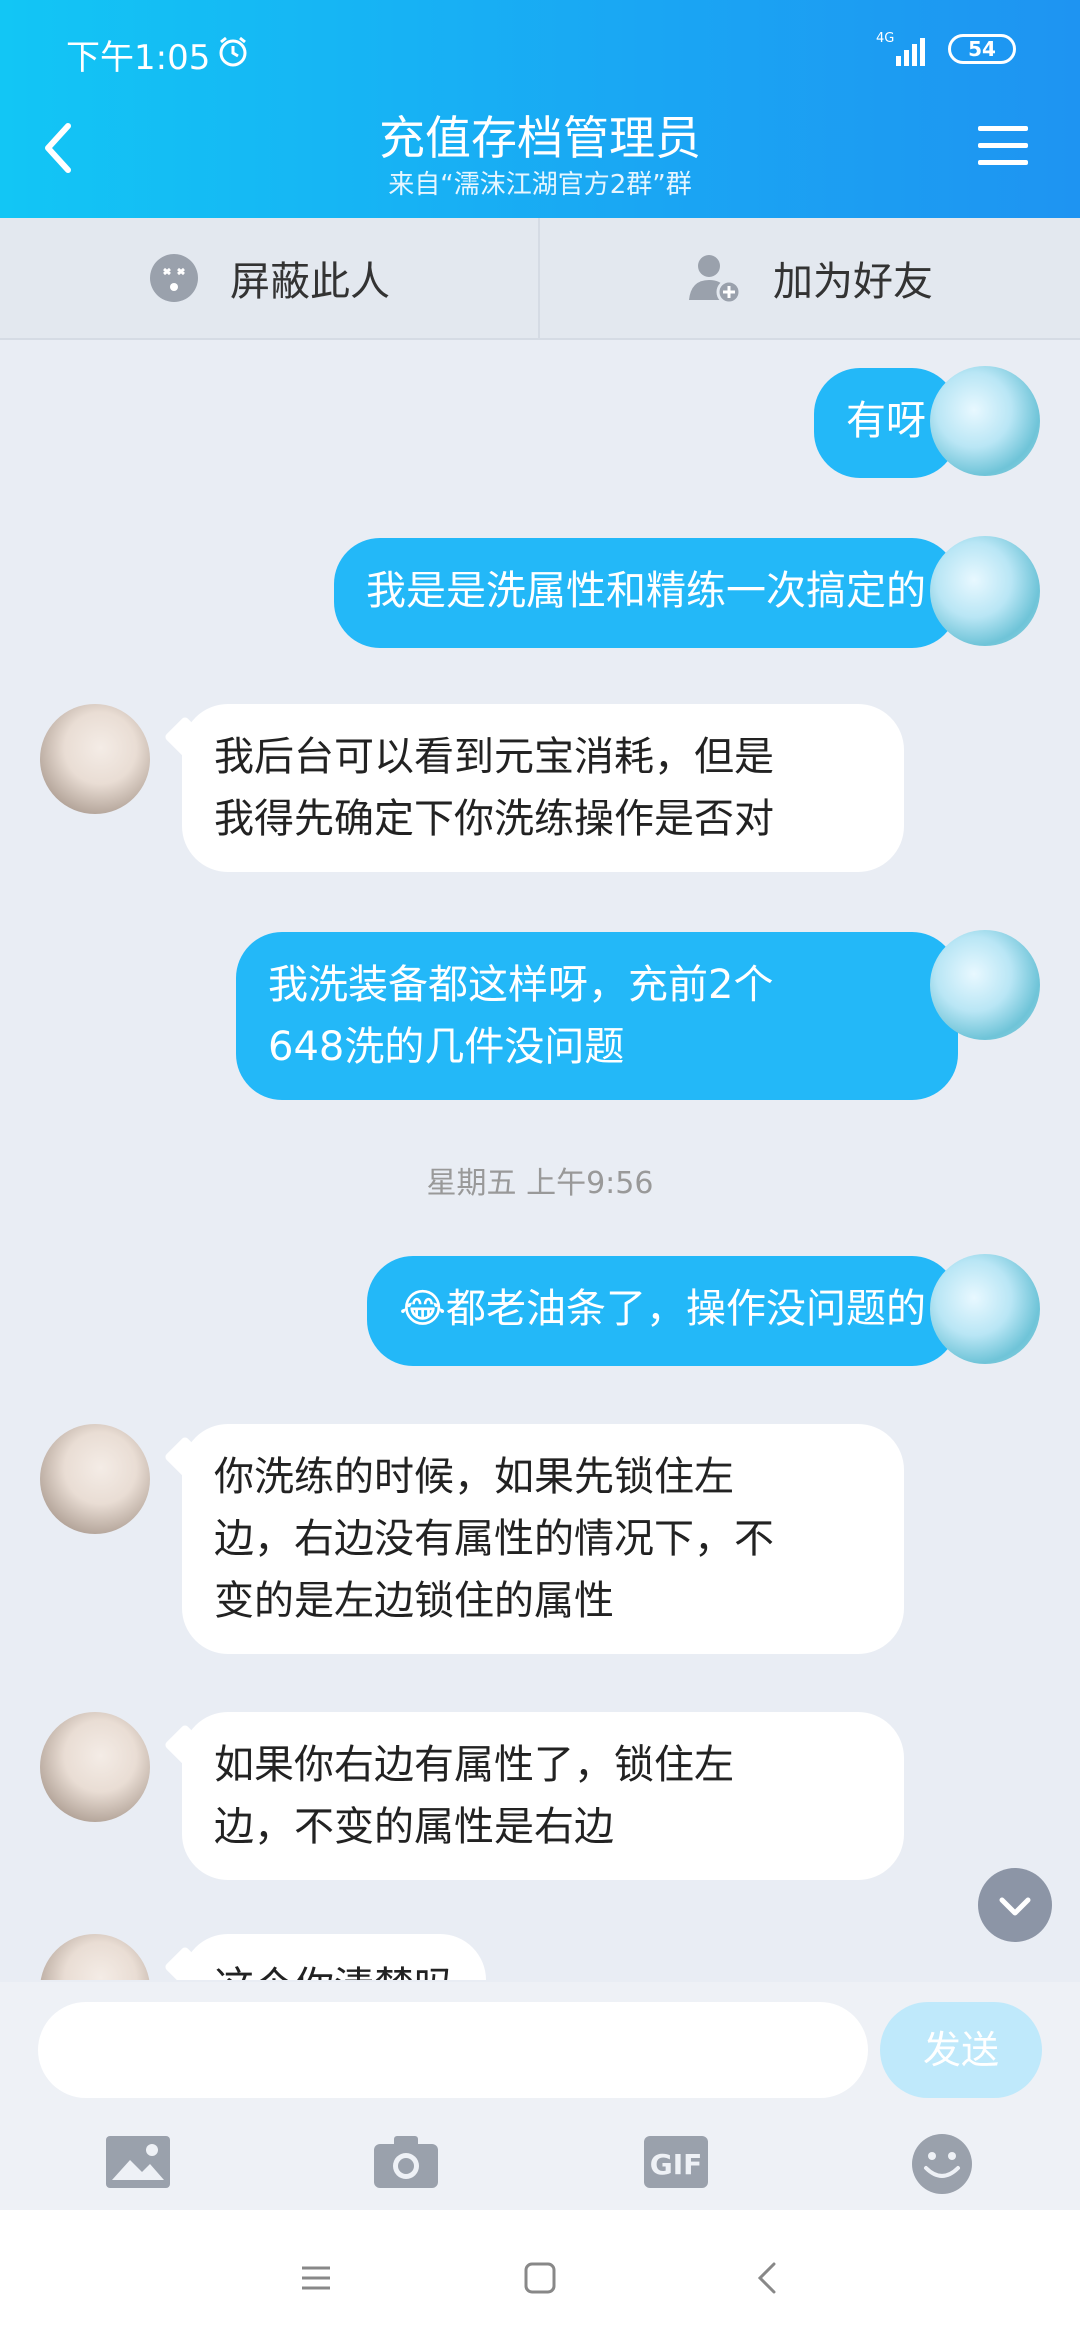 This screenshot has width=1080, height=2340. I want to click on battery-indicator: 54, so click(982, 49).